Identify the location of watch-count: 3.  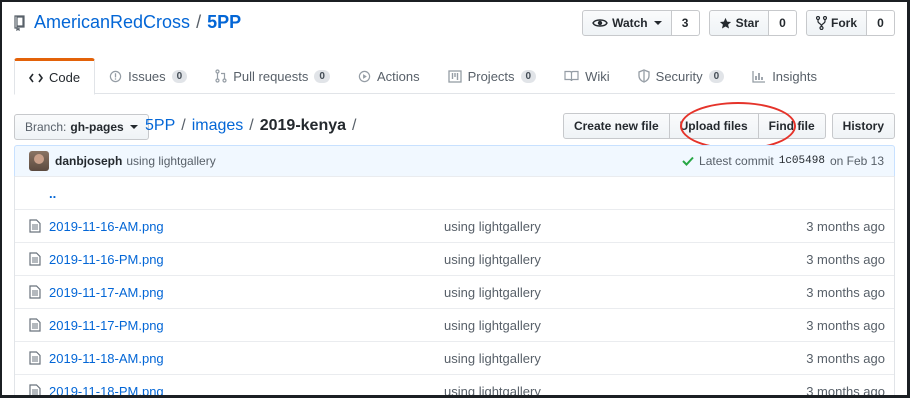
(685, 23).